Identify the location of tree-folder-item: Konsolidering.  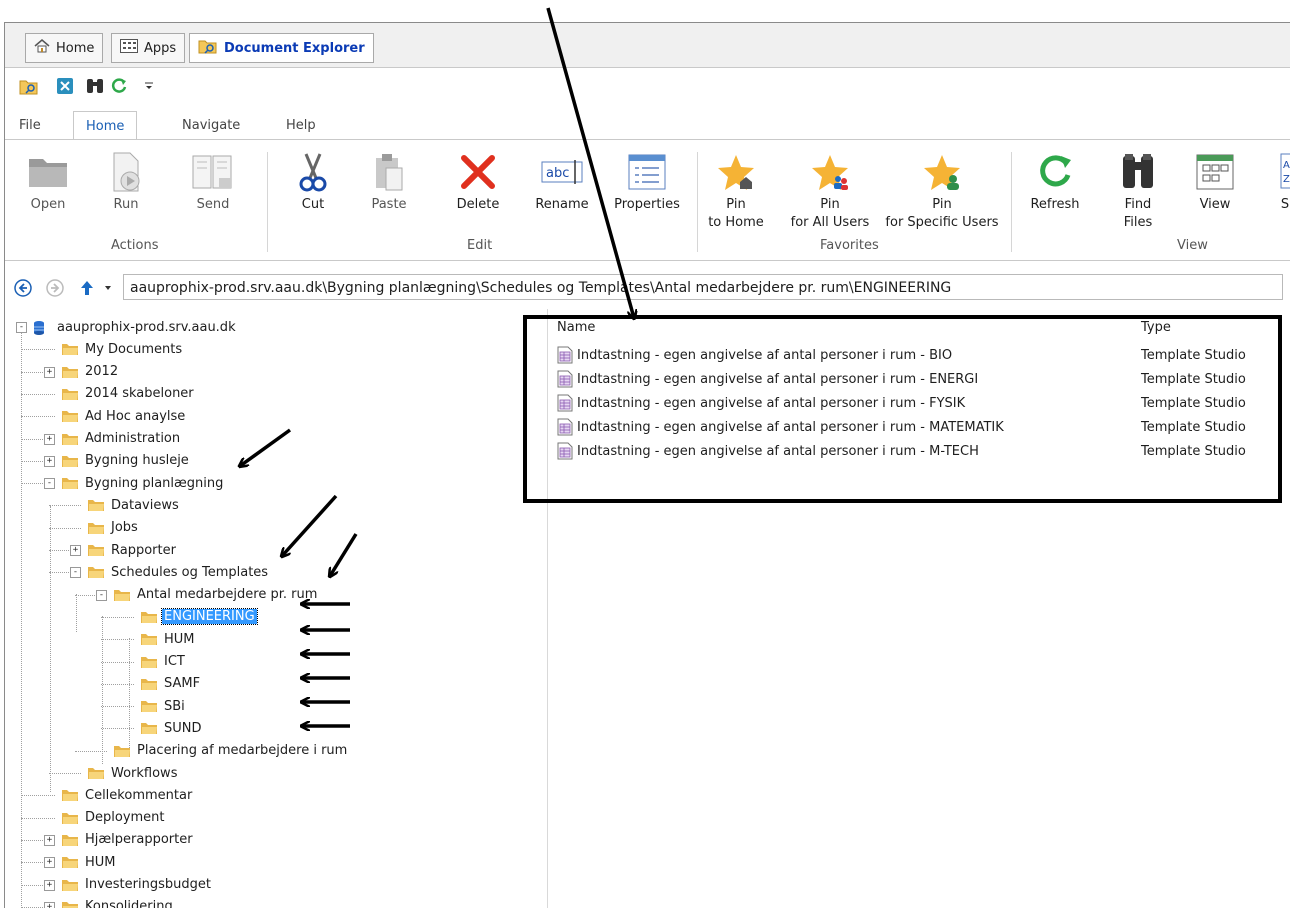
(118, 902).